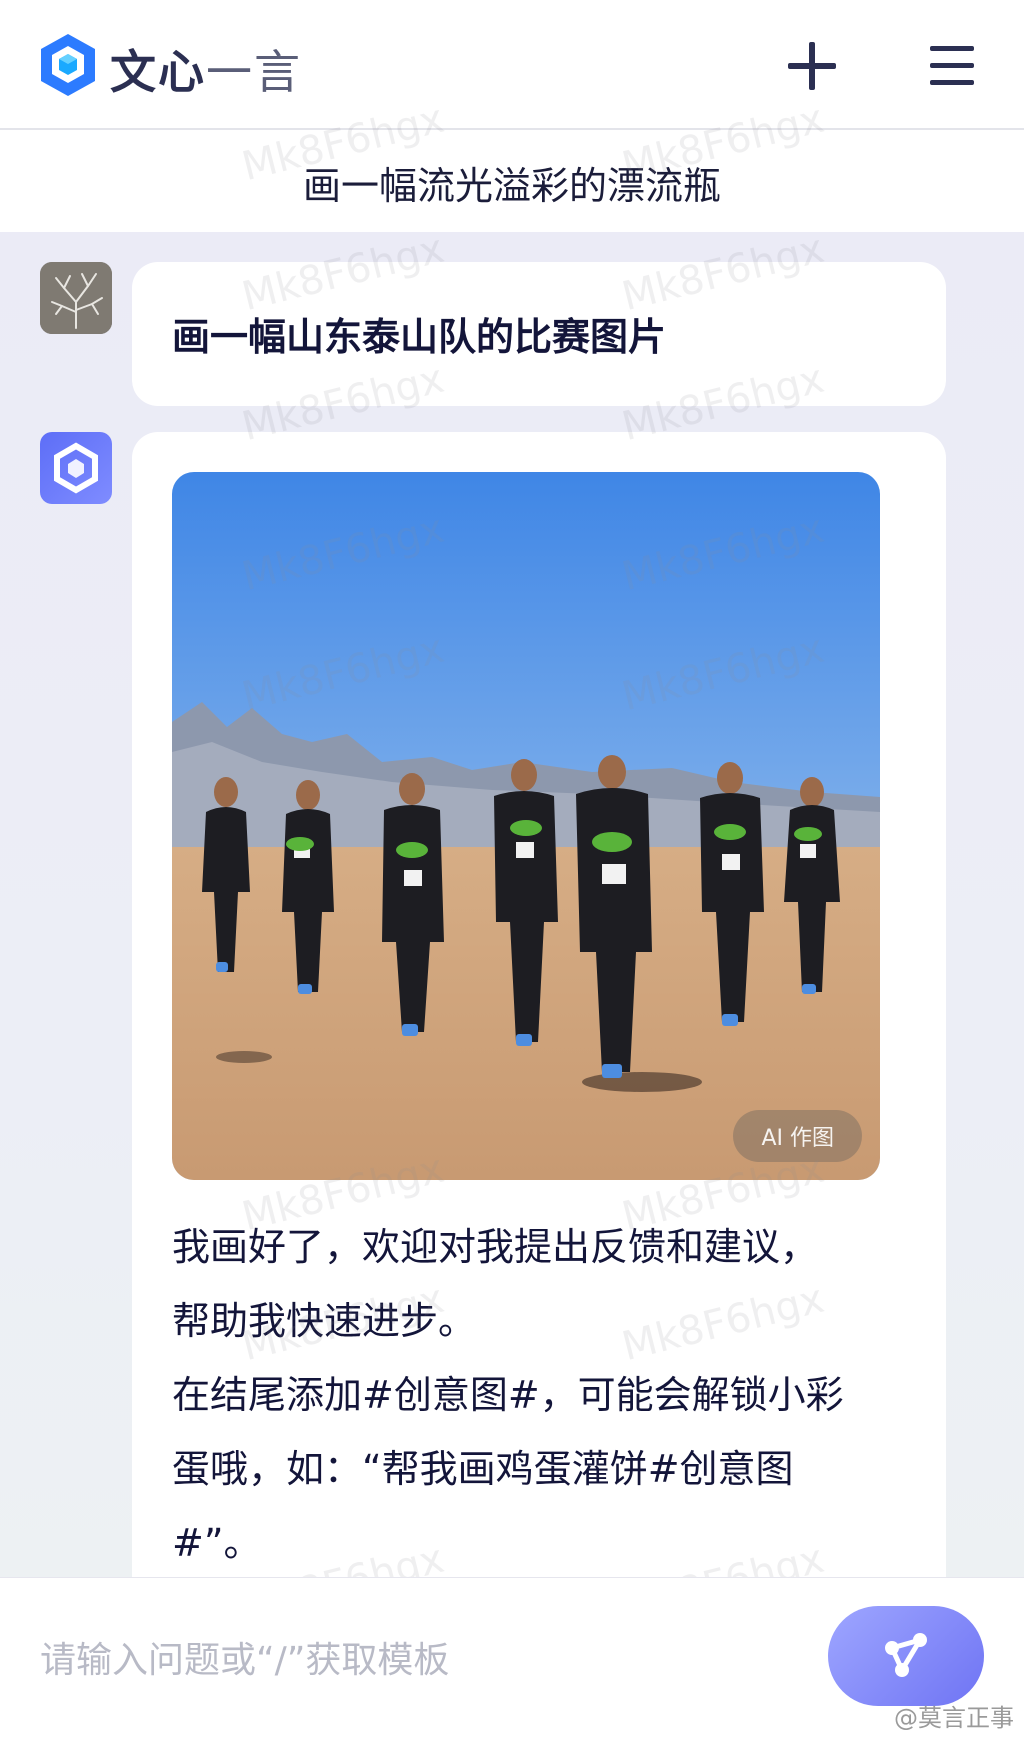  What do you see at coordinates (324, 1321) in the screenshot?
I see `reply-line: 帮助我快速进步。` at bounding box center [324, 1321].